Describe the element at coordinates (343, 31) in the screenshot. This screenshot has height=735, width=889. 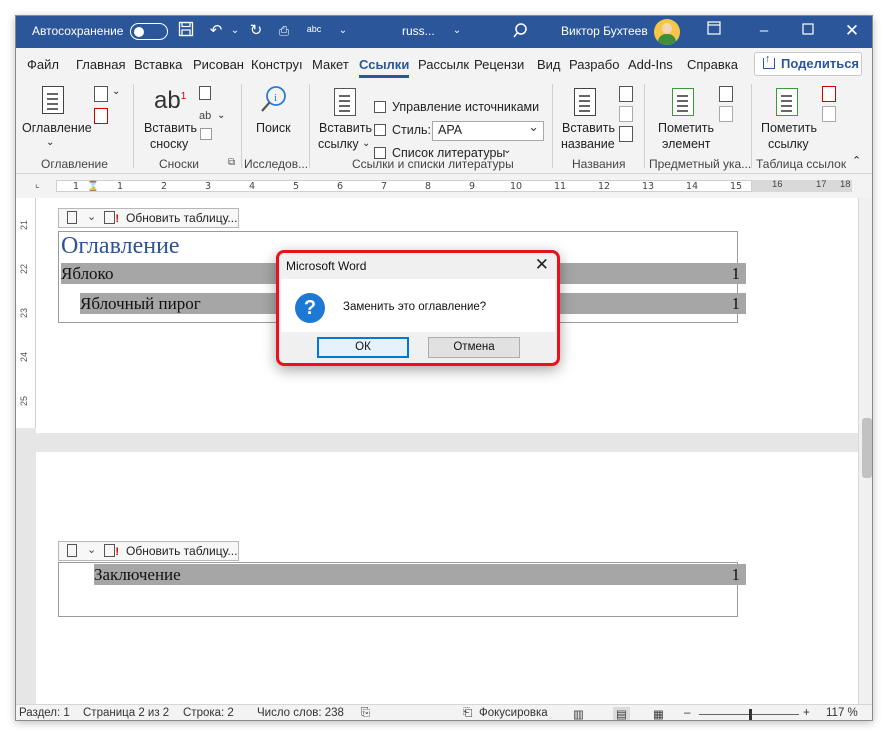
I see `customize-qat-icon: ⌄` at that location.